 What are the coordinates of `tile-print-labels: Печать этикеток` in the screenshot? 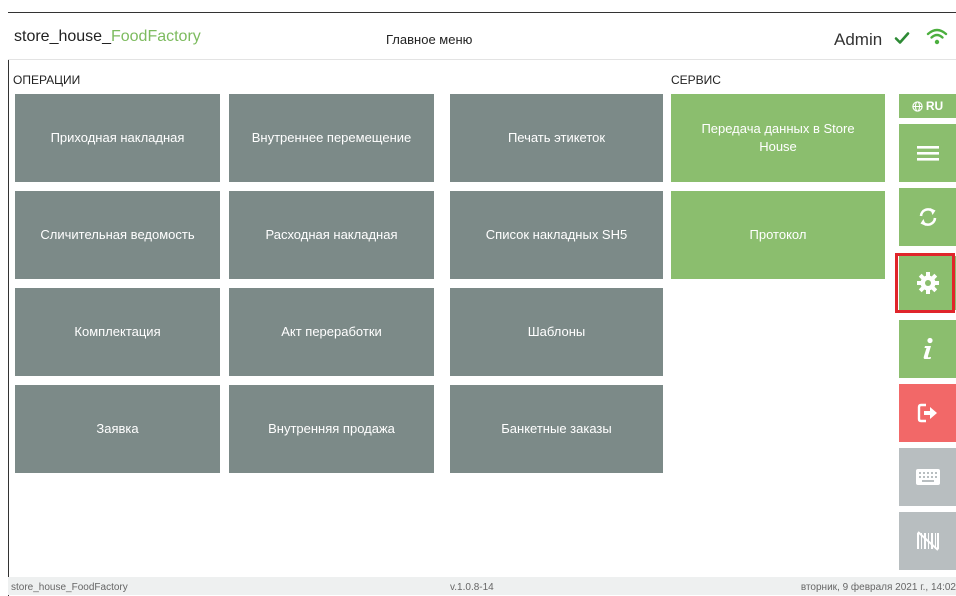 It's located at (556, 138).